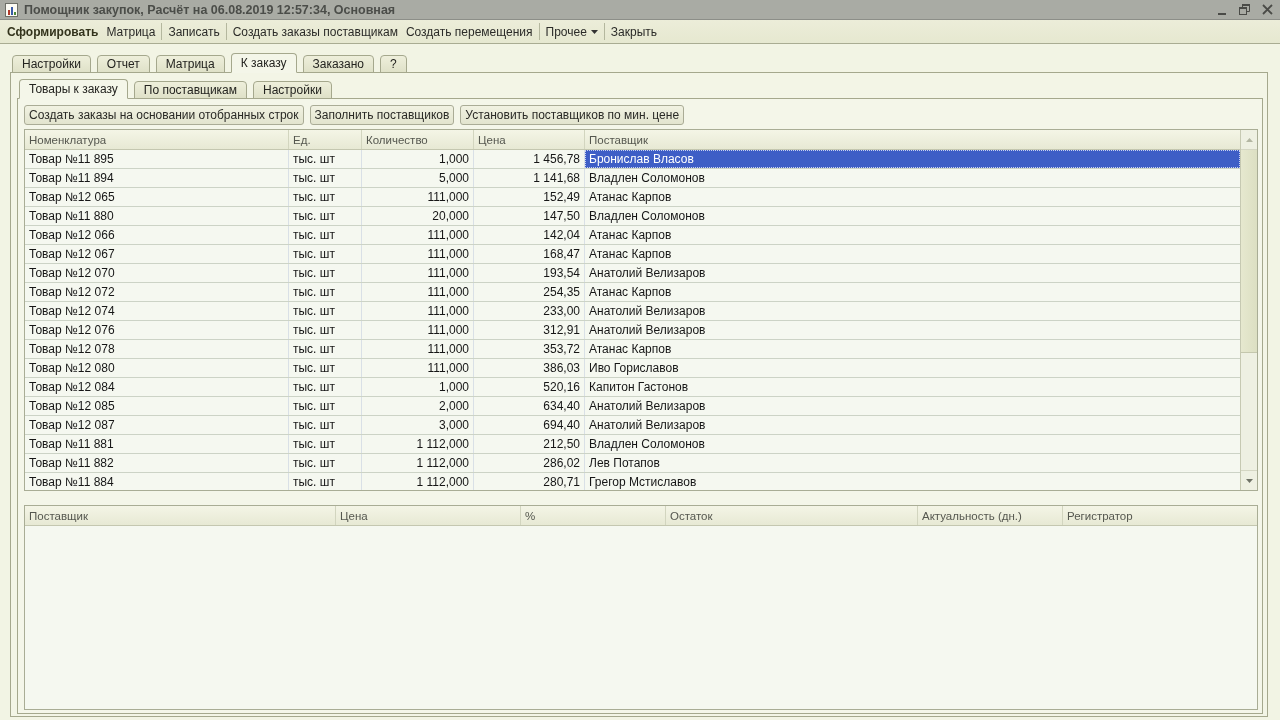  What do you see at coordinates (157, 349) in the screenshot?
I see `table-cell: Товар №12 078` at bounding box center [157, 349].